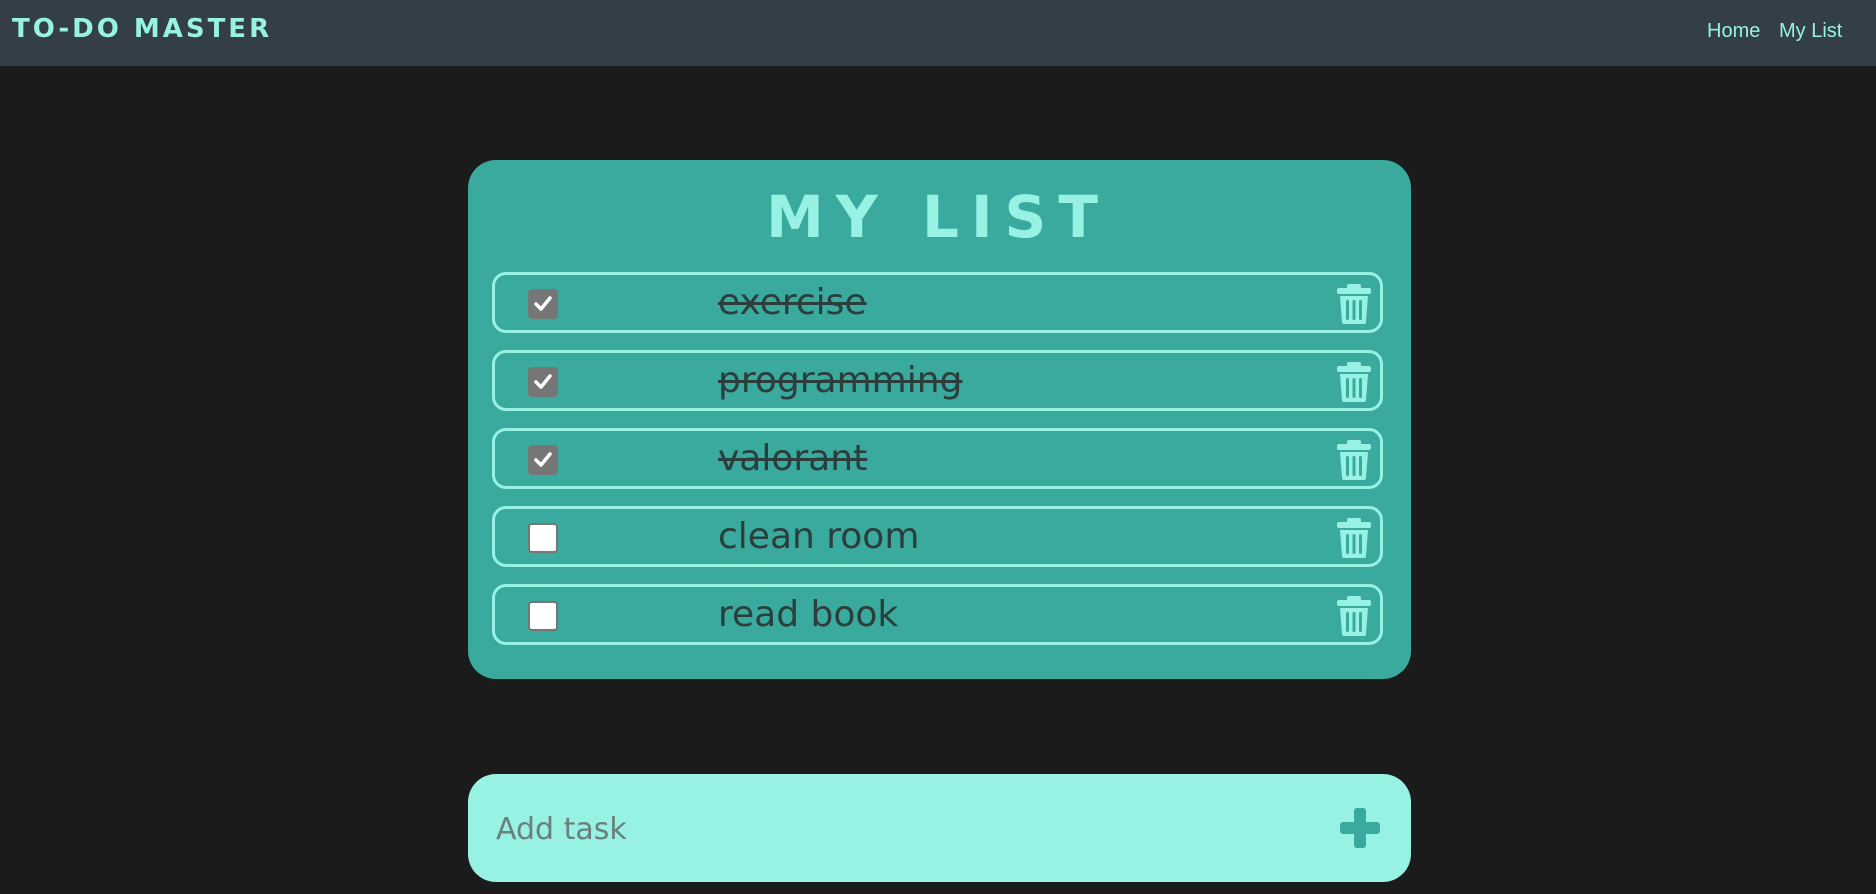 The width and height of the screenshot is (1876, 894). Describe the element at coordinates (937, 302) in the screenshot. I see `task-row: exercise` at that location.